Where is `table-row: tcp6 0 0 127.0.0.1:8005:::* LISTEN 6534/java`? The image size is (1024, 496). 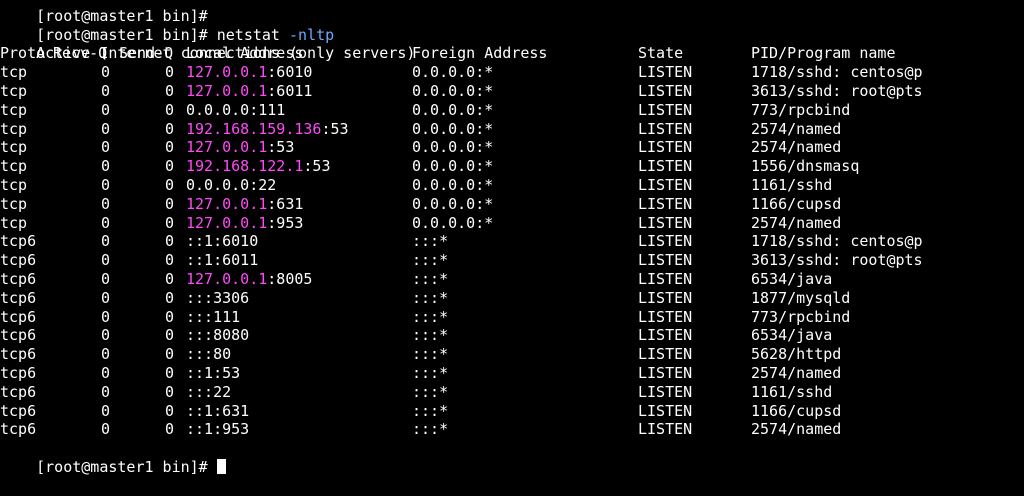 table-row: tcp6 0 0 127.0.0.1:8005:::* LISTEN 6534/java is located at coordinates (512, 279).